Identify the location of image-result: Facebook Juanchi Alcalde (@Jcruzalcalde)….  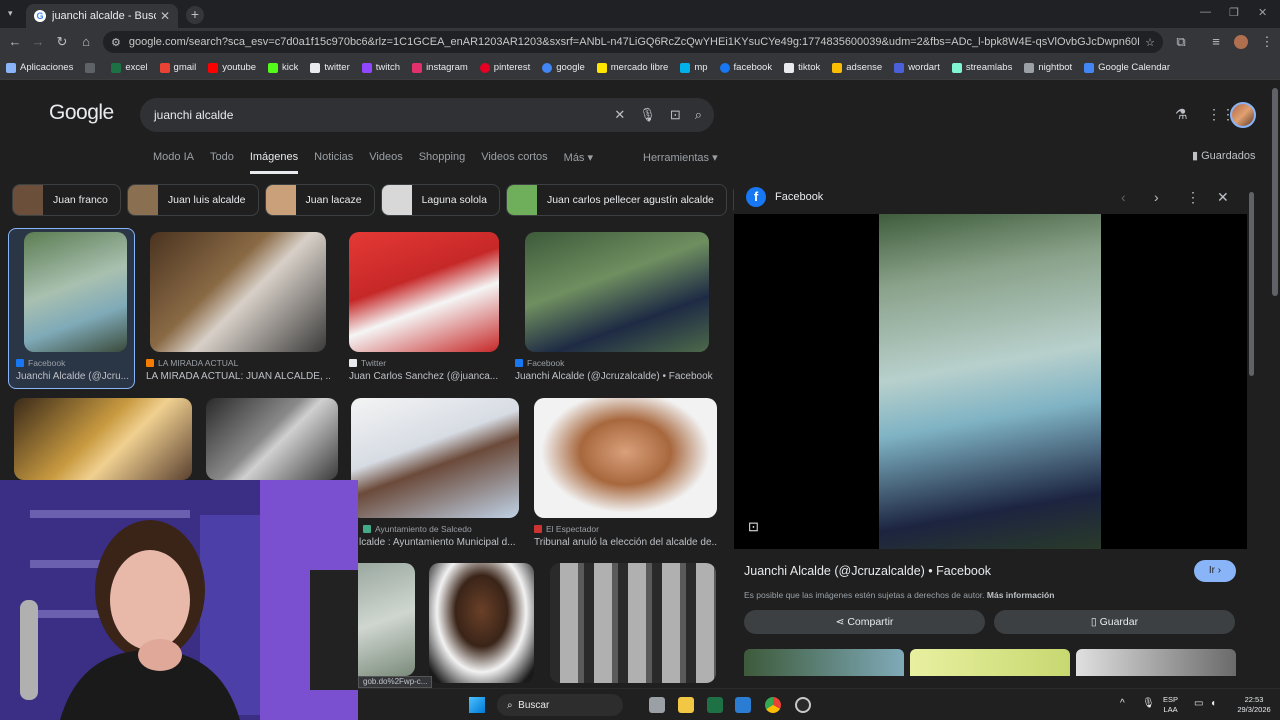
(615, 308).